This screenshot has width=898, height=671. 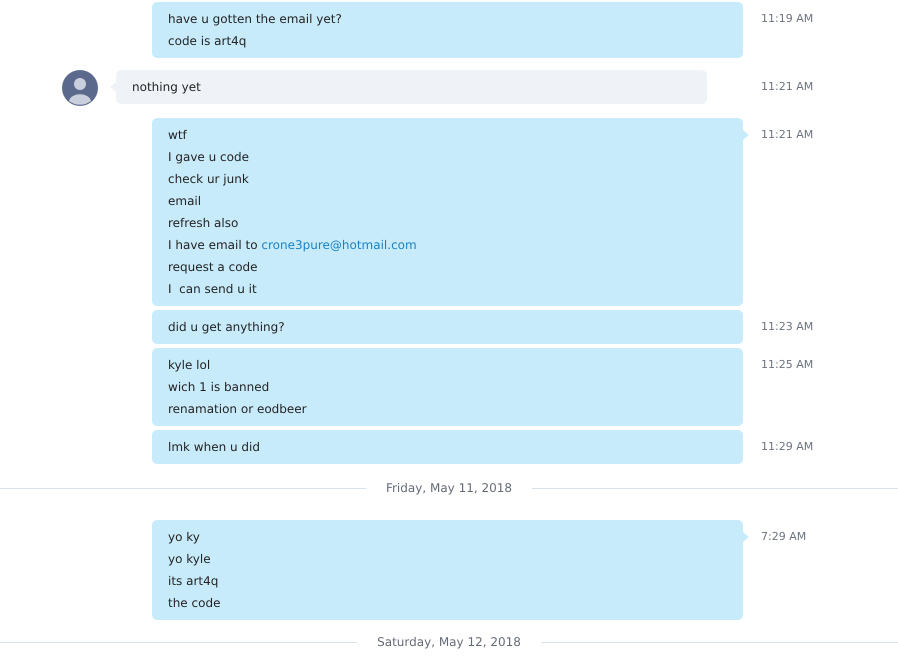 What do you see at coordinates (787, 326) in the screenshot?
I see `message-time: 11:23 AM` at bounding box center [787, 326].